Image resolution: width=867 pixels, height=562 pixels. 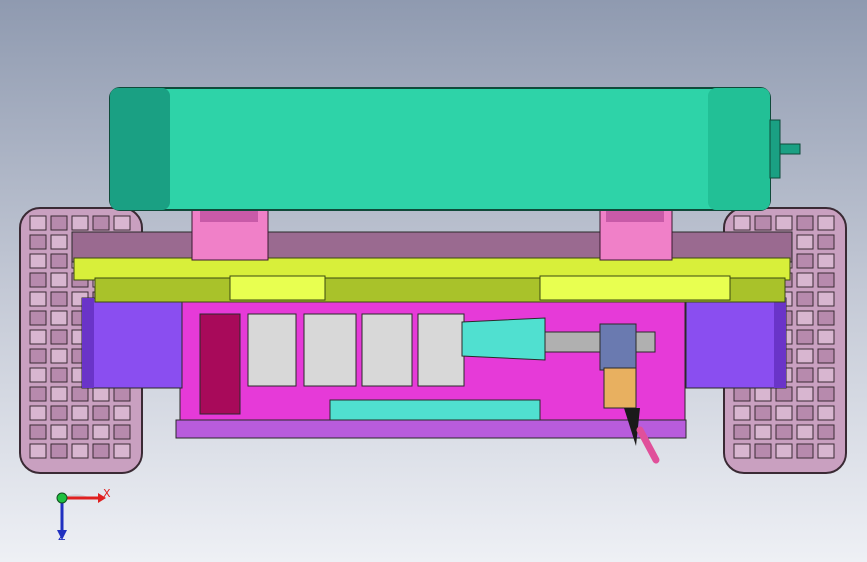 What do you see at coordinates (620, 388) in the screenshot?
I see `gear` at bounding box center [620, 388].